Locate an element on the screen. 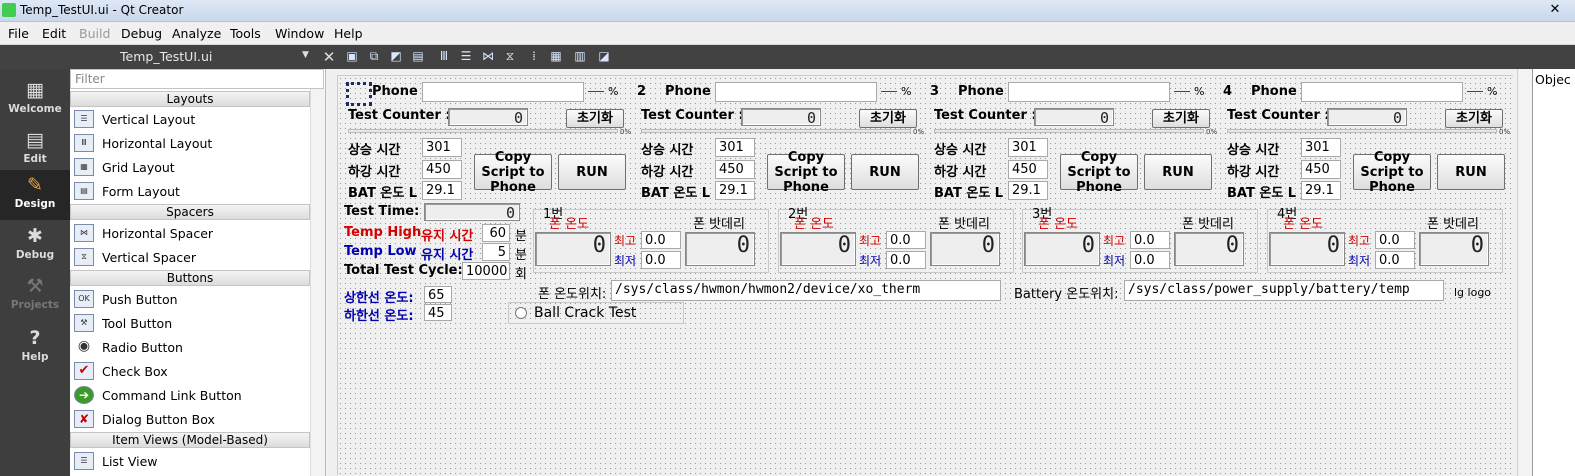 Image resolution: width=1575 pixels, height=476 pixels. temp-high-input: 60 is located at coordinates (496, 233).